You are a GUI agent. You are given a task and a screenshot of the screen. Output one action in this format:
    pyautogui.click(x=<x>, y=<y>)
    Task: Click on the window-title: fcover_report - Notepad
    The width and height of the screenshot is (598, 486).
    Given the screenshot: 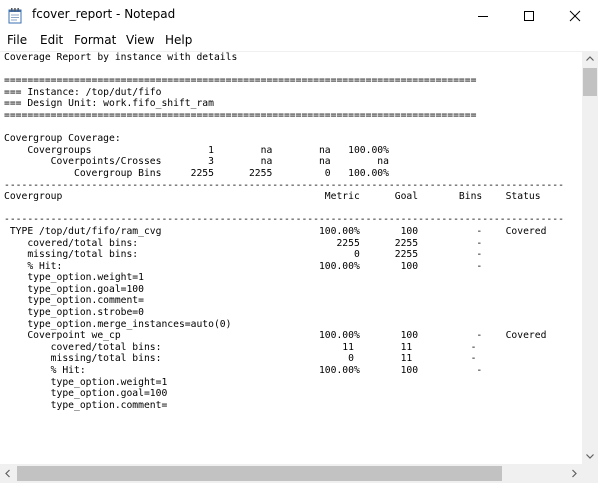 What is the action you would take?
    pyautogui.click(x=104, y=14)
    